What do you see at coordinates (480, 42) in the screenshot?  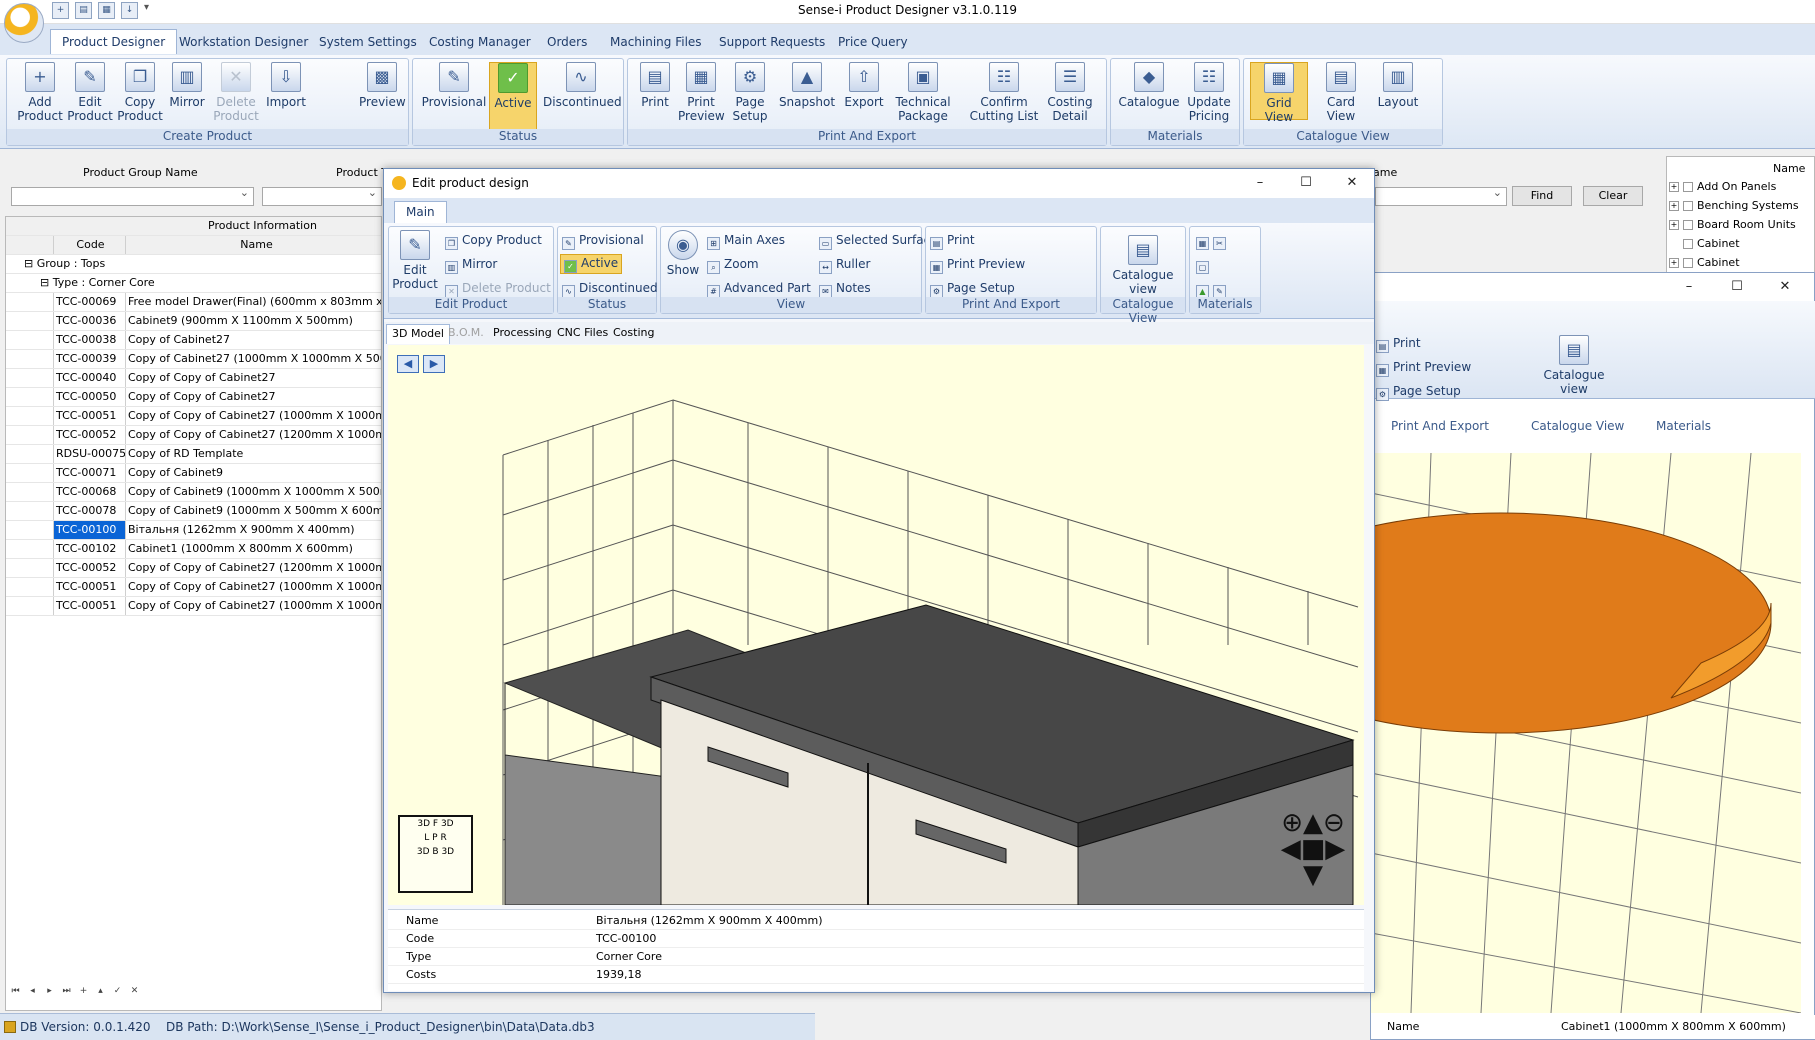 I see `tab-costing-manager: Costing Manager` at bounding box center [480, 42].